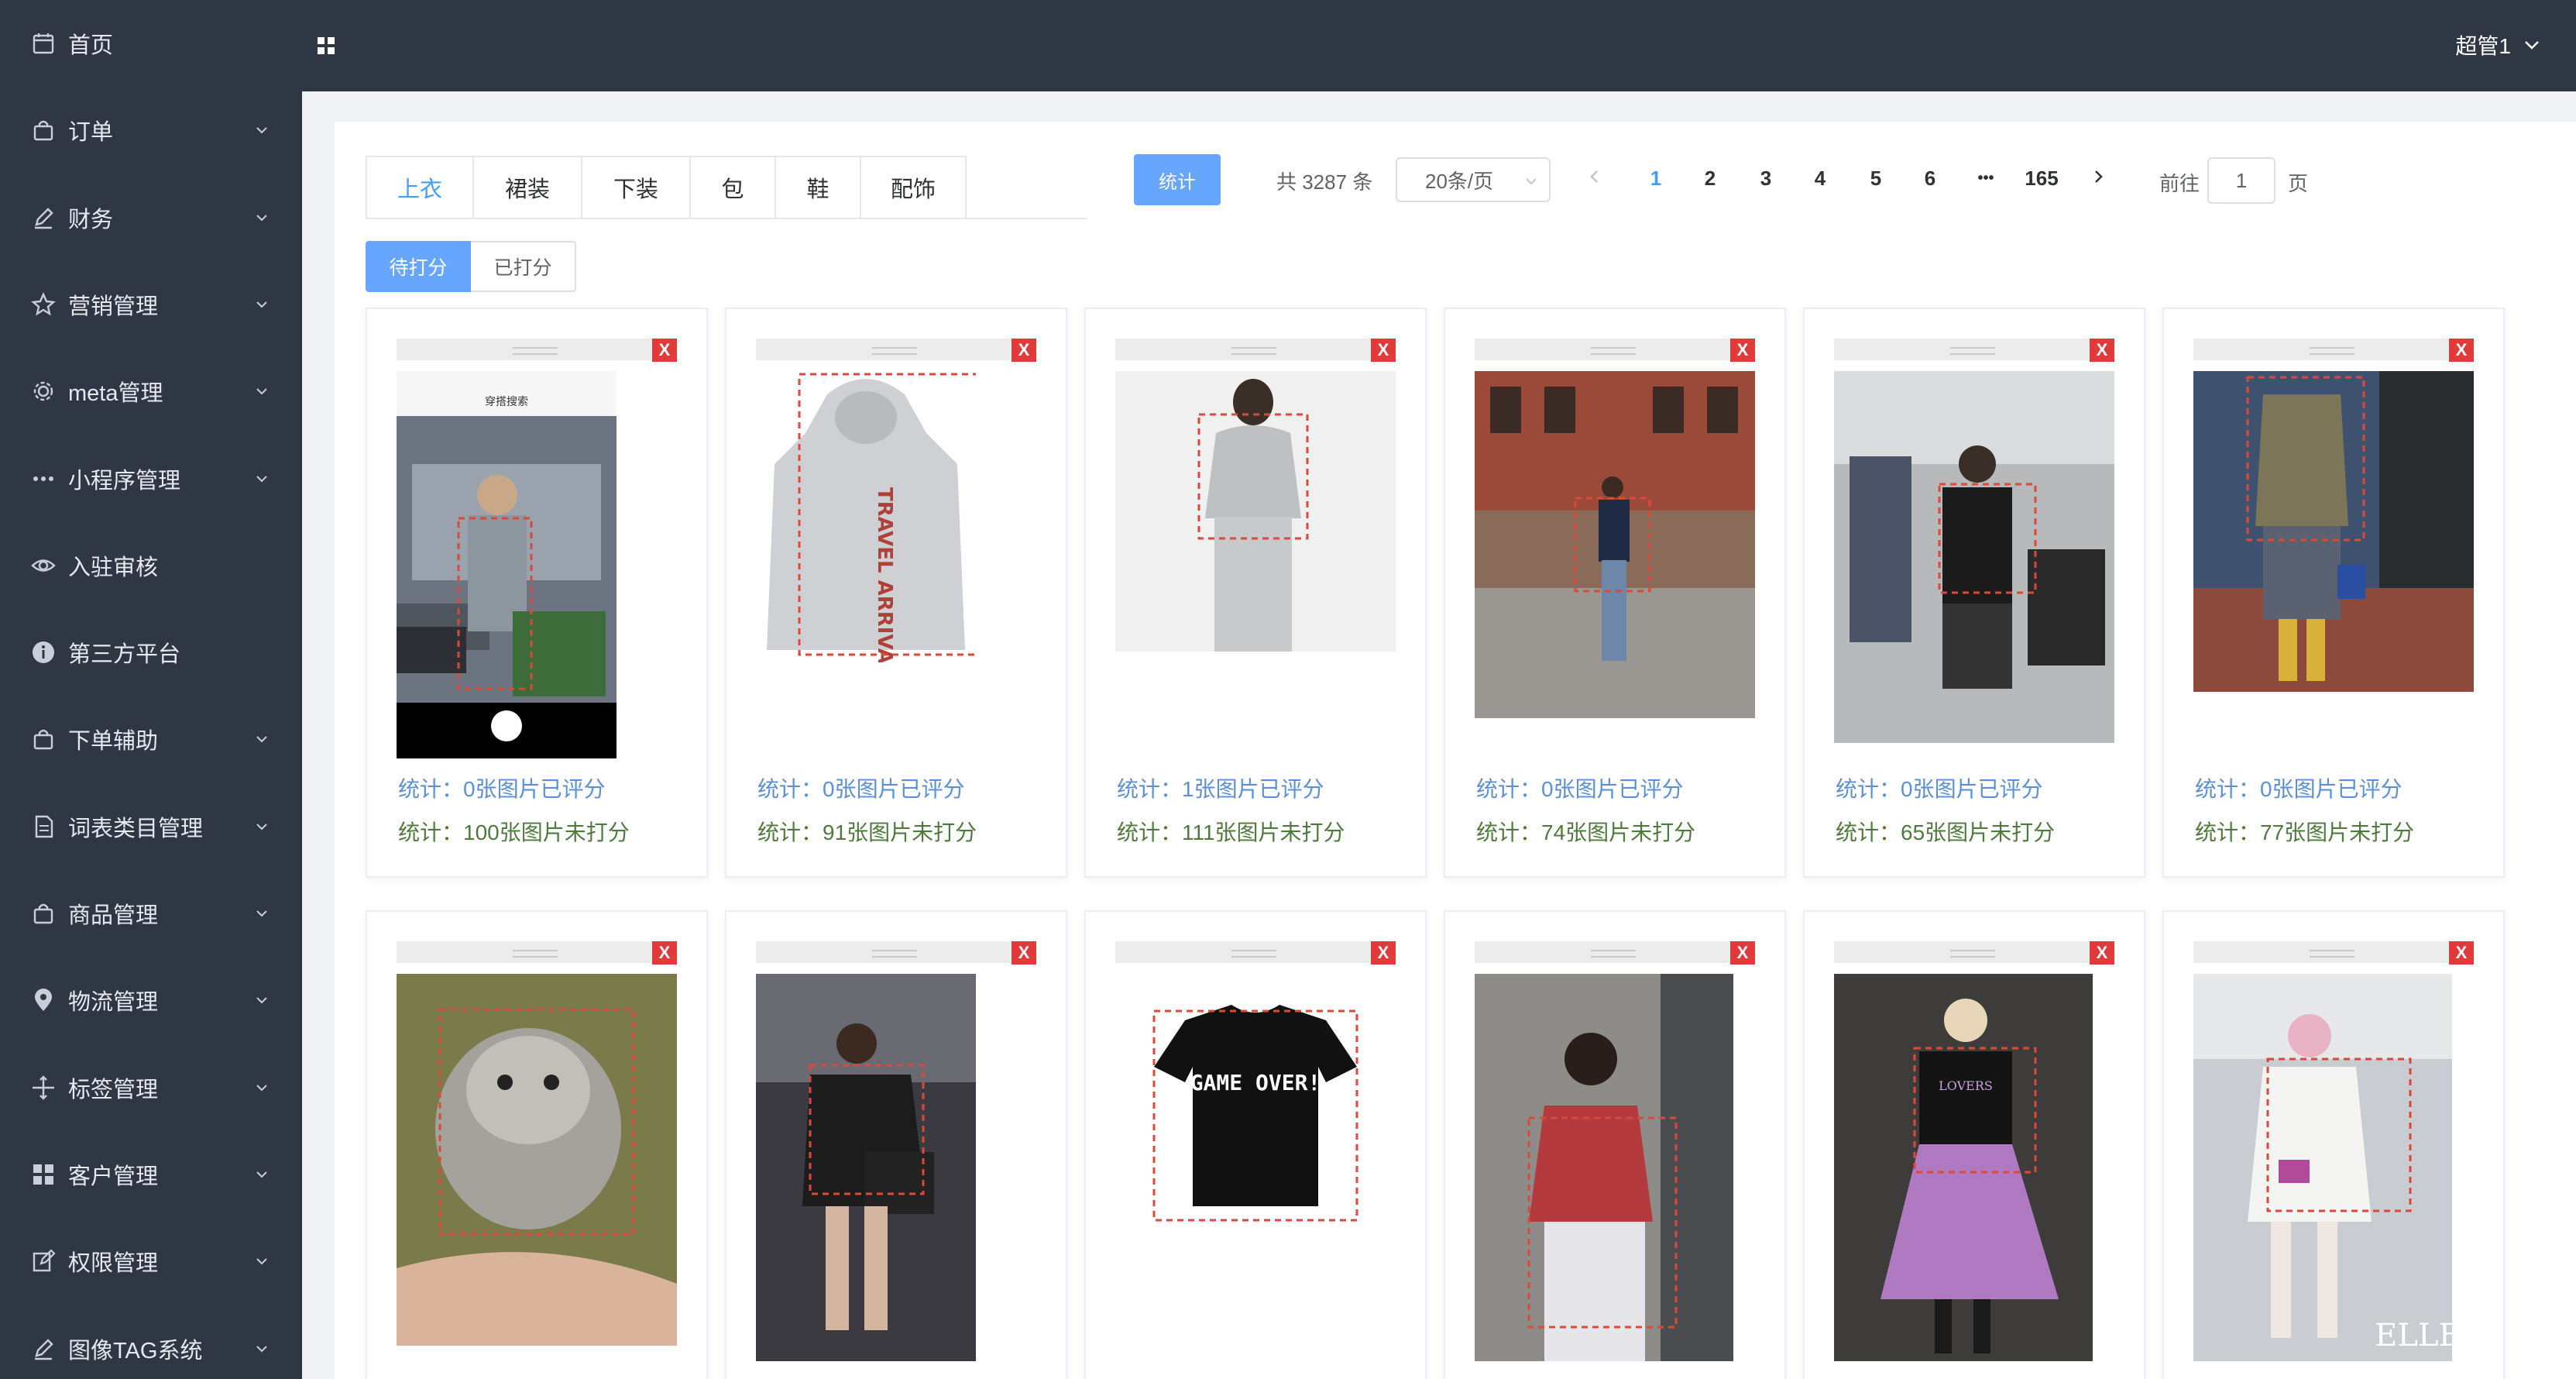 The width and height of the screenshot is (2576, 1379). I want to click on sidebar-item-label: 入驻审核, so click(113, 567).